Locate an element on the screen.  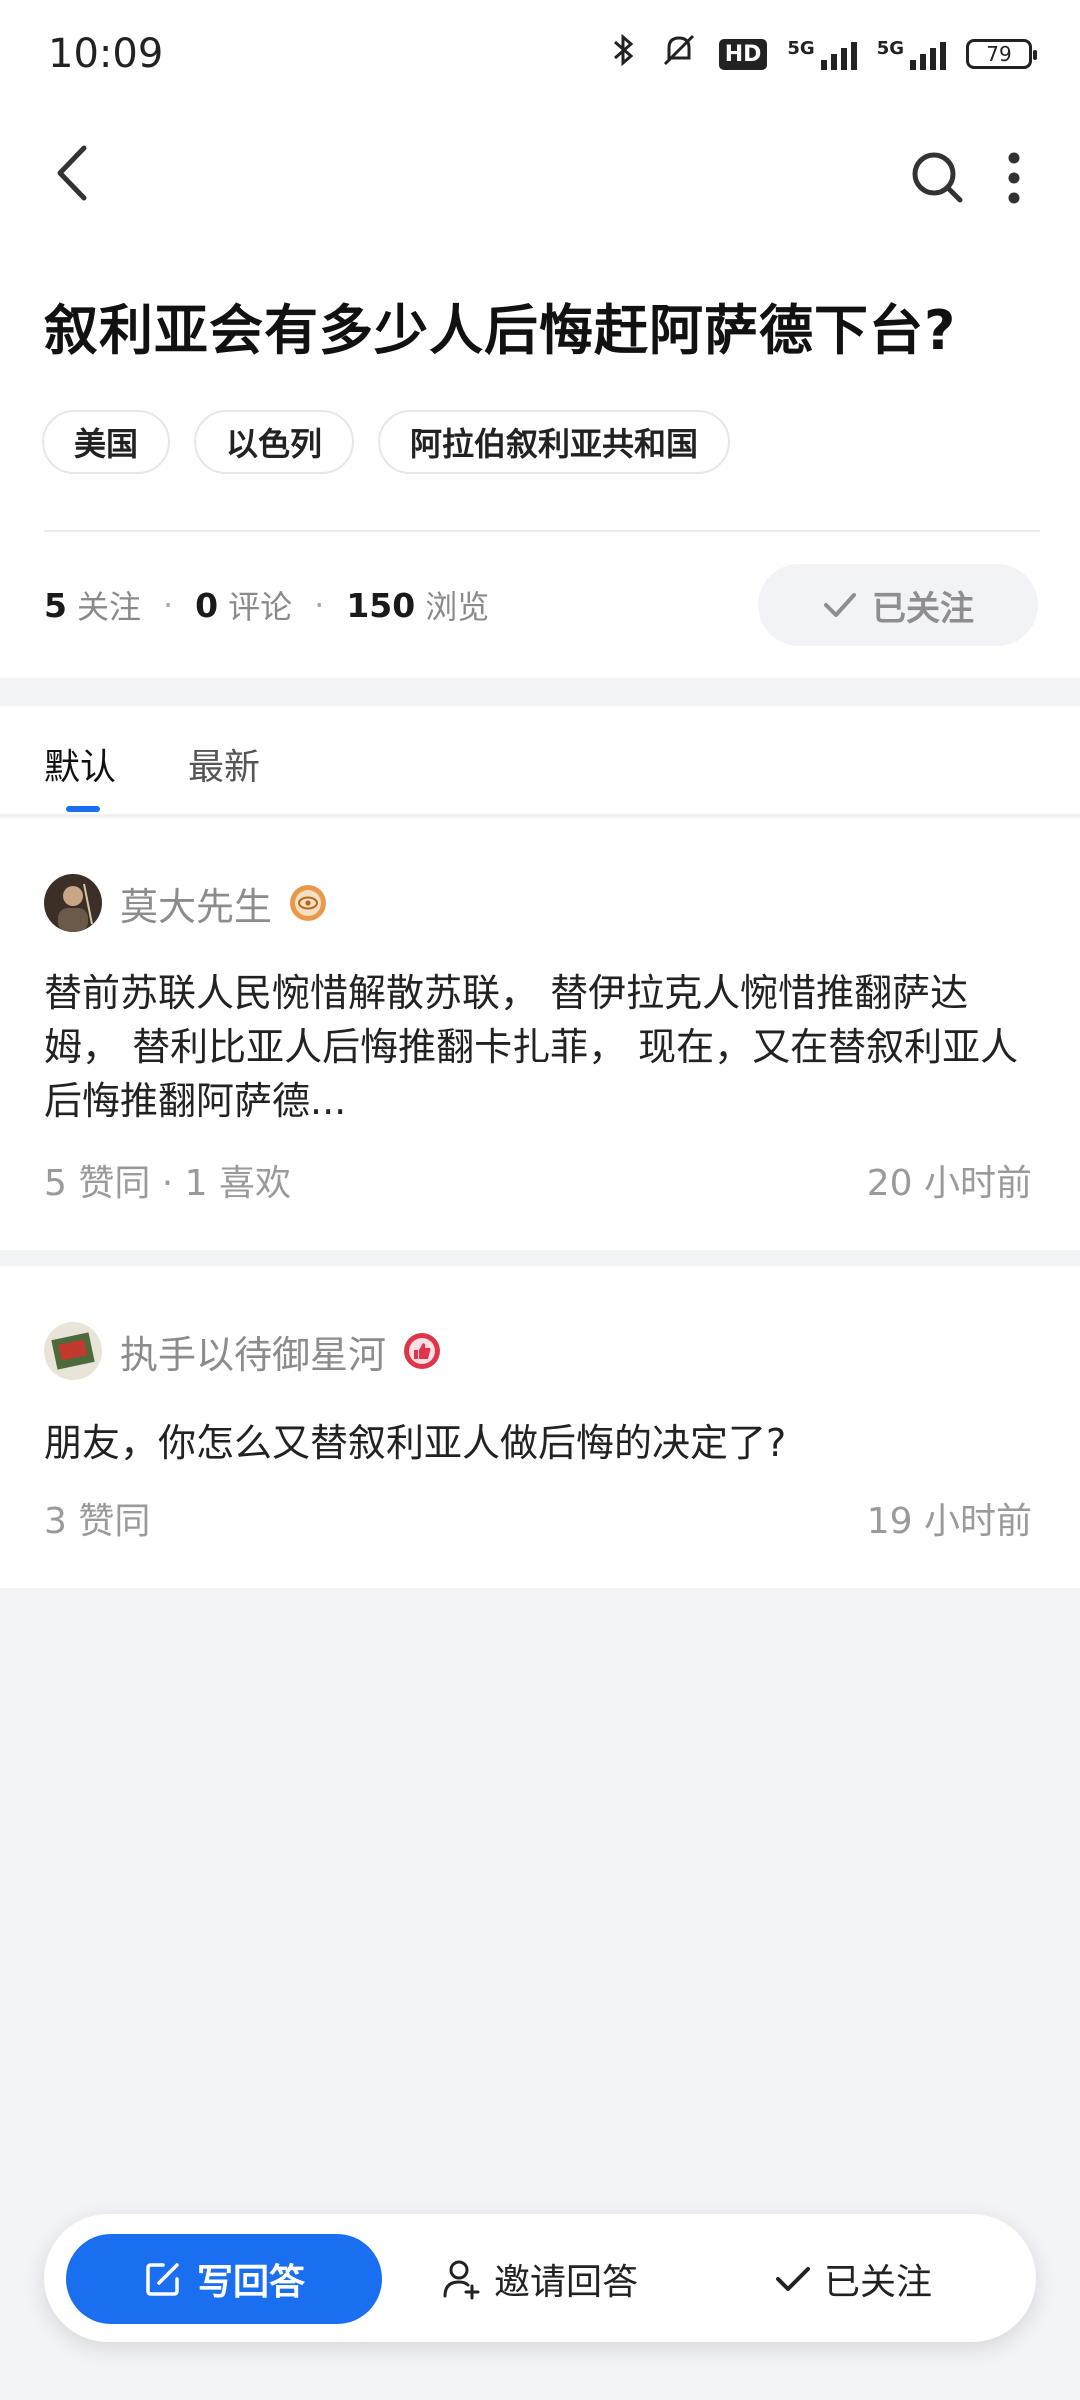
answer-card: 执手以待御星河 朋友，你怎么又替叙利亚人做后悔的决定了? 3 赞同 19 小时前 is located at coordinates (540, 1427).